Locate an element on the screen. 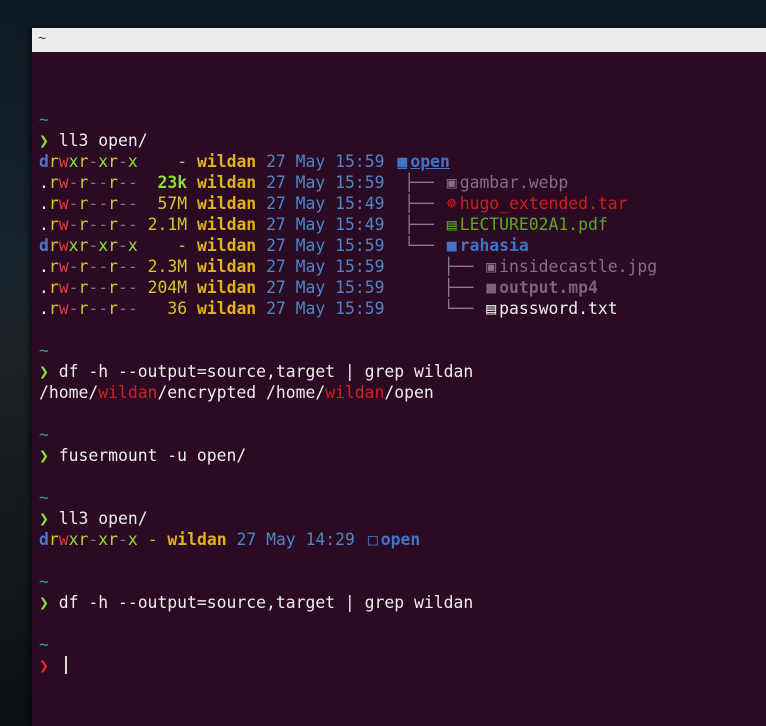  command-output: /home/wildan/encrypted /home/wildan/open is located at coordinates (236, 392).